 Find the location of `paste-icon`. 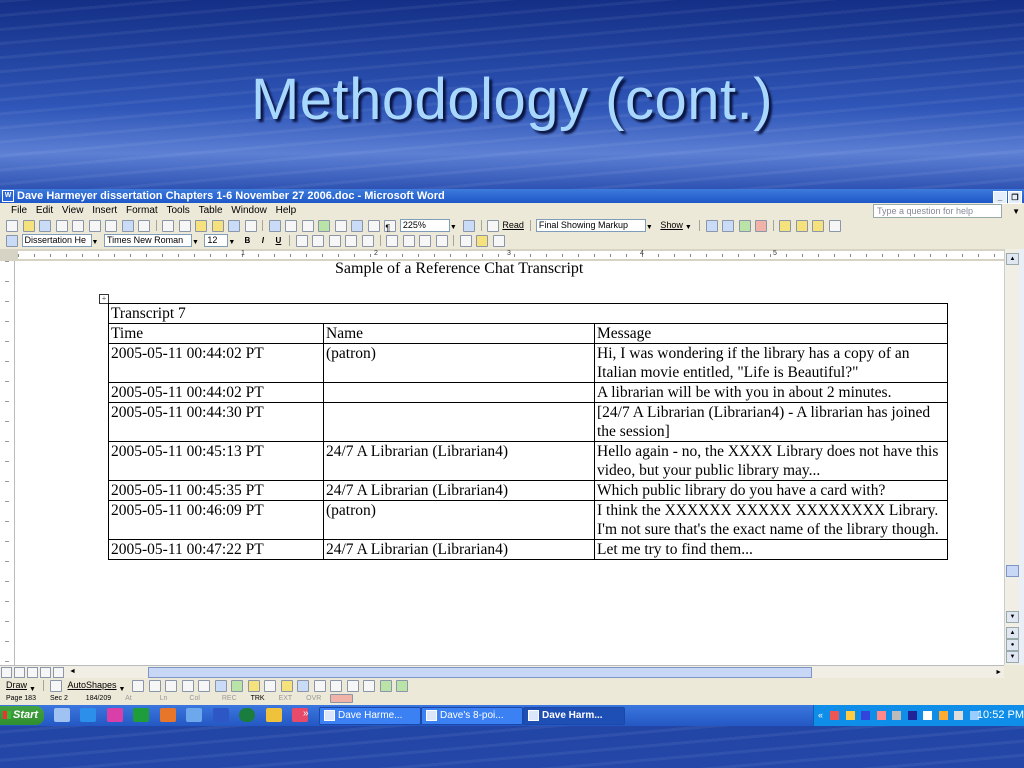

paste-icon is located at coordinates (201, 226).